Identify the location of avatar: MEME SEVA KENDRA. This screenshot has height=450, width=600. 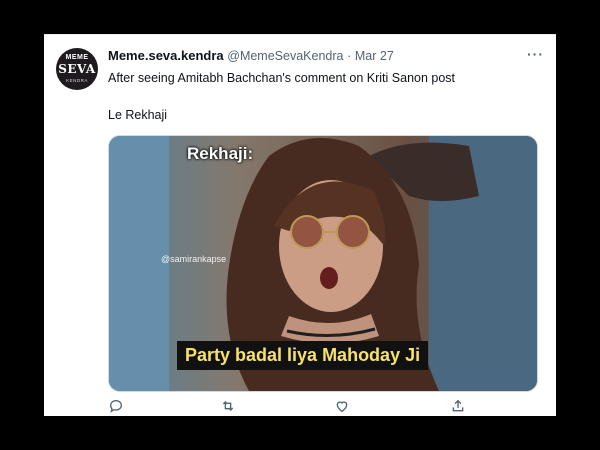
(77, 69).